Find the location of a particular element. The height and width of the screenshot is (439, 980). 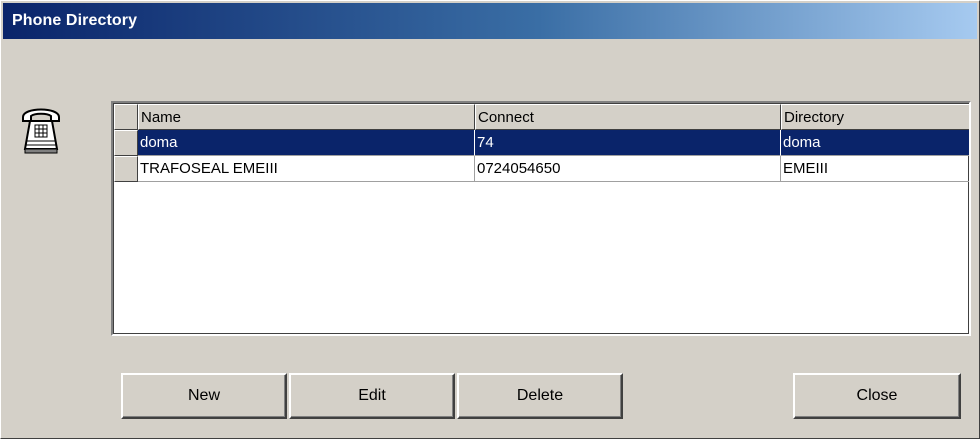

delete-button-label: Delete is located at coordinates (540, 395).